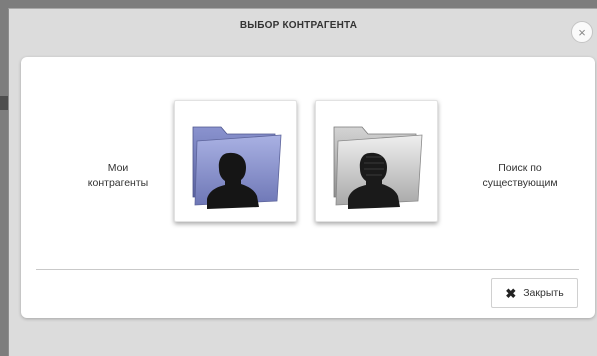 The image size is (597, 356). Describe the element at coordinates (118, 176) in the screenshot. I see `my-contractors-label: Мои контрагенты` at that location.